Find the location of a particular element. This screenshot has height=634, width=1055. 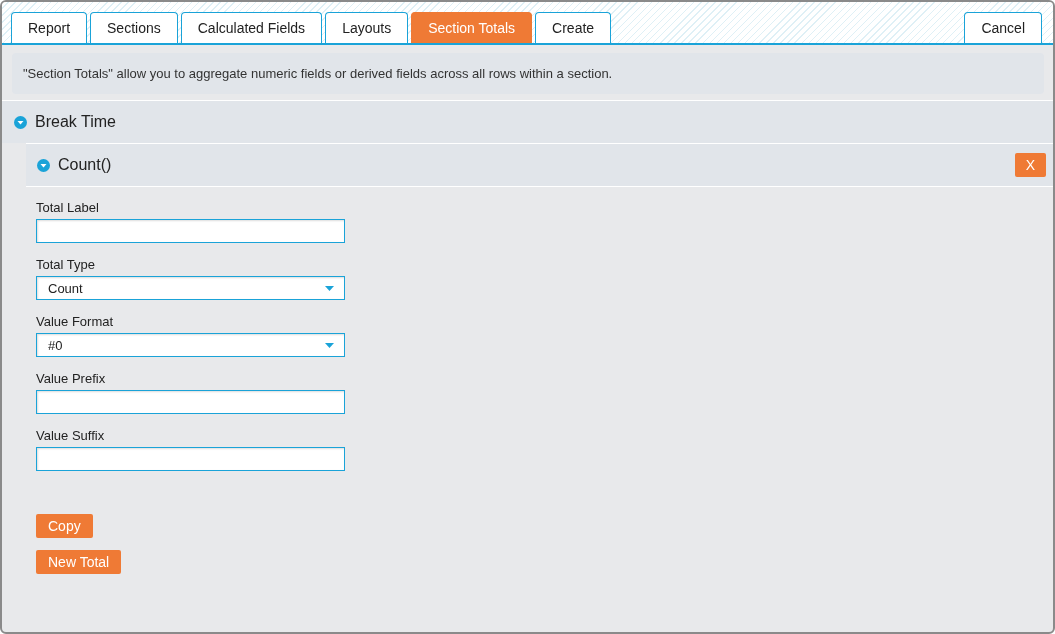

tab: Report is located at coordinates (49, 27).